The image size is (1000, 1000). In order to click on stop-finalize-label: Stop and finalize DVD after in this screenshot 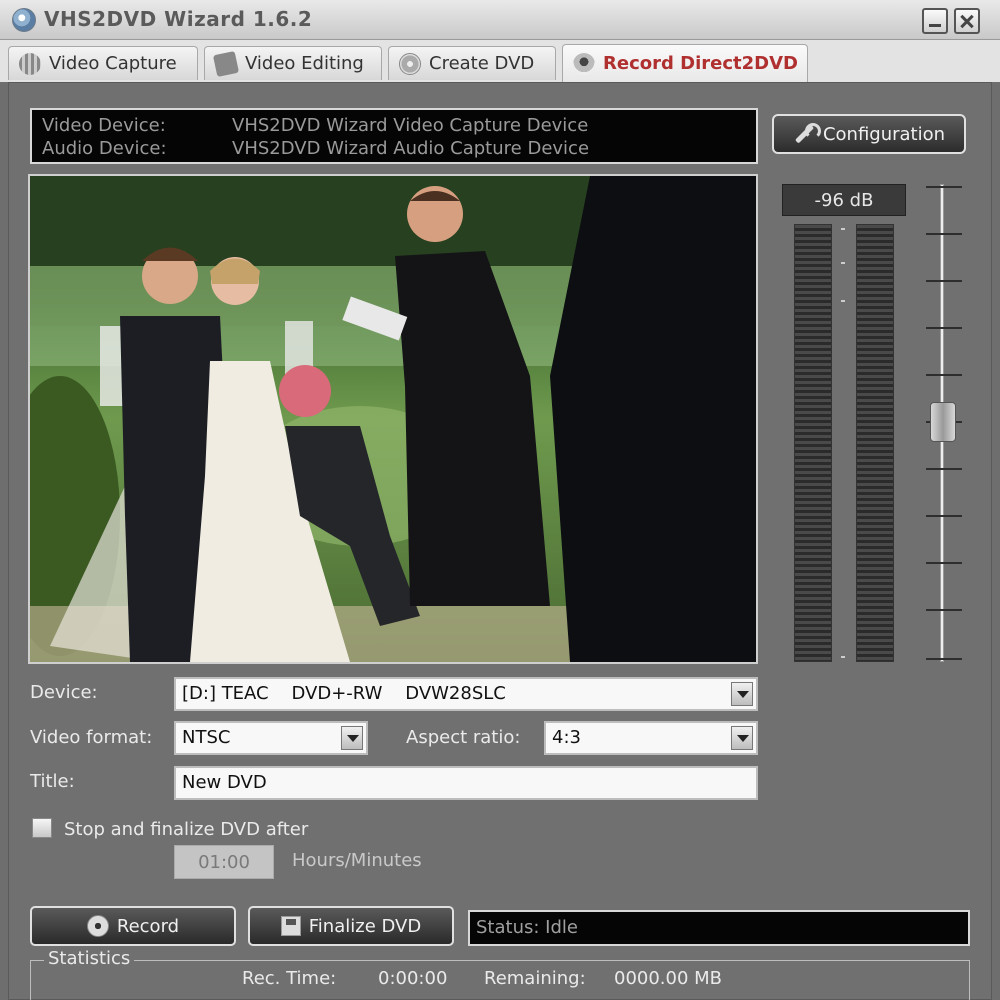, I will do `click(186, 829)`.